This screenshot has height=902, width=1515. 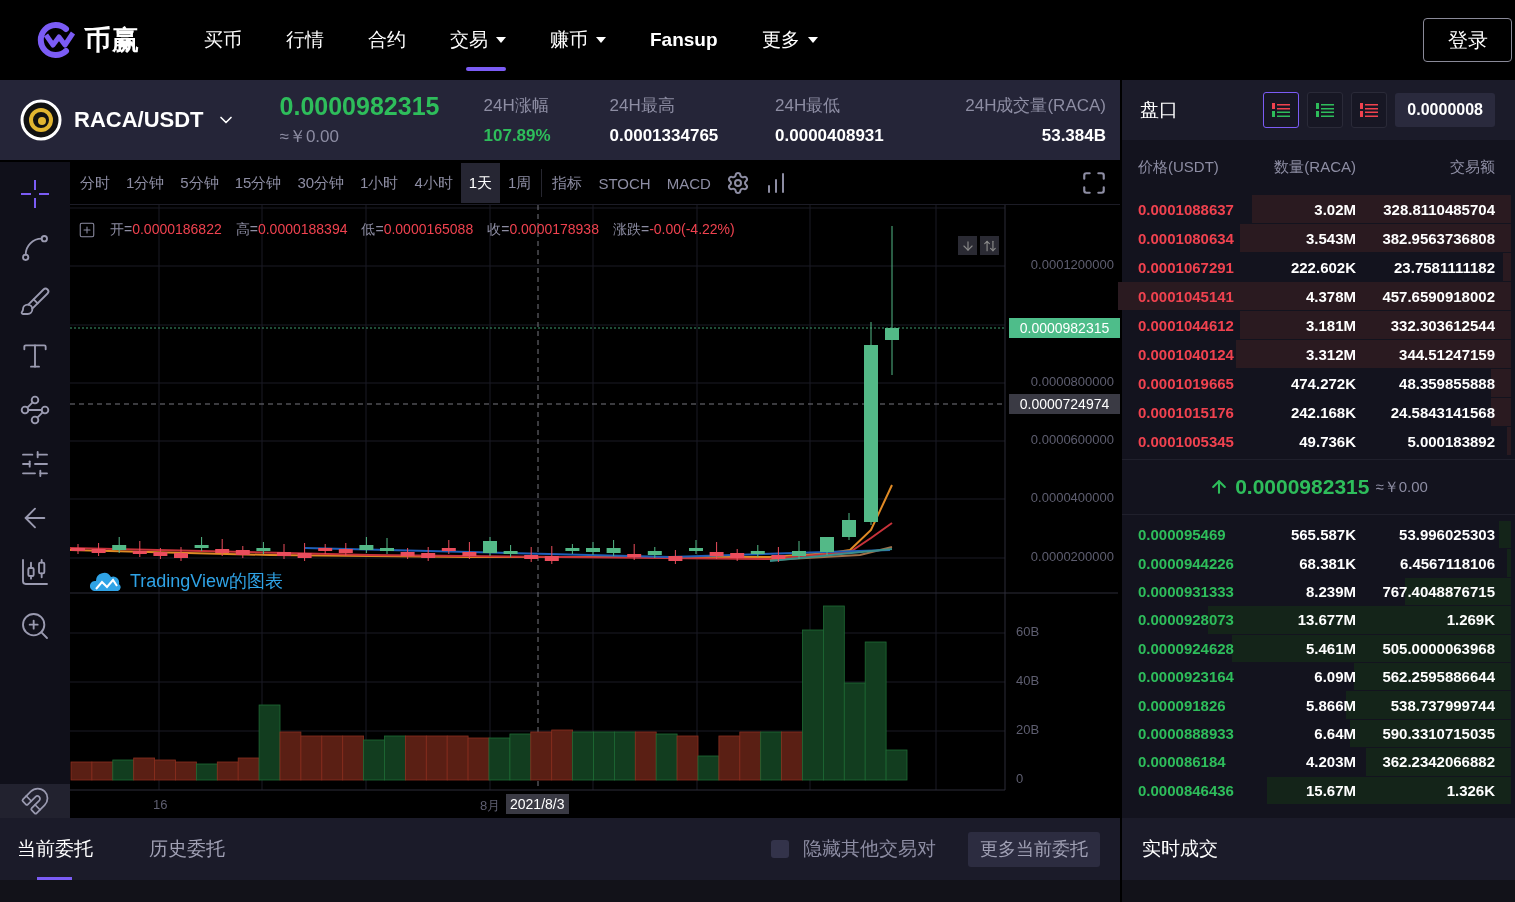 What do you see at coordinates (1318, 676) in the screenshot?
I see `order-book-row: 0.0000923164 6.09M 562.2595886644` at bounding box center [1318, 676].